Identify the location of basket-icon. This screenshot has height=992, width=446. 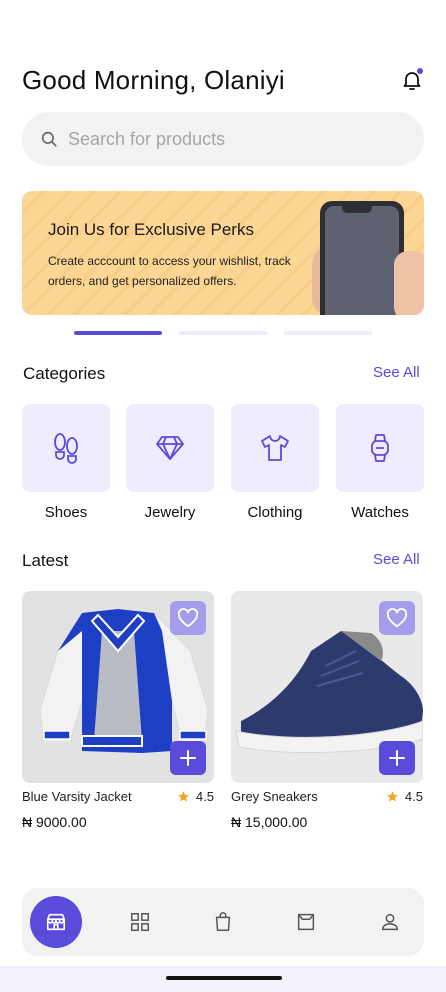
(306, 922).